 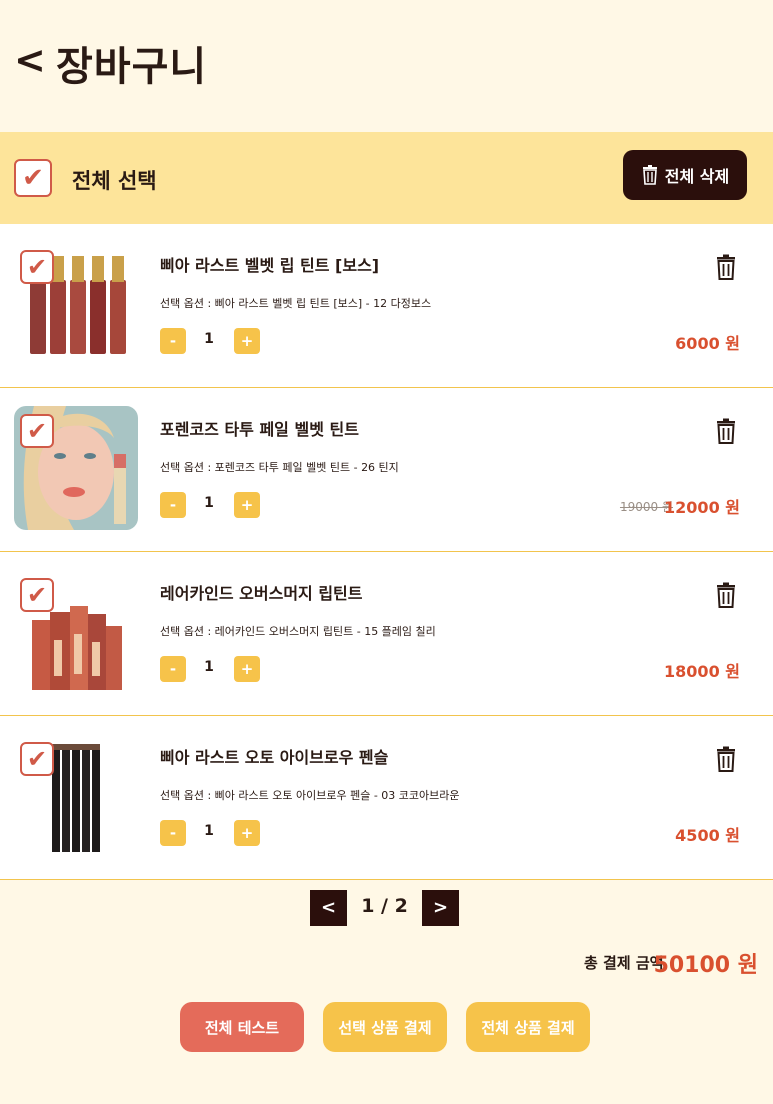 I want to click on pay-selected-button: 선택 상품 결제, so click(x=385, y=1027).